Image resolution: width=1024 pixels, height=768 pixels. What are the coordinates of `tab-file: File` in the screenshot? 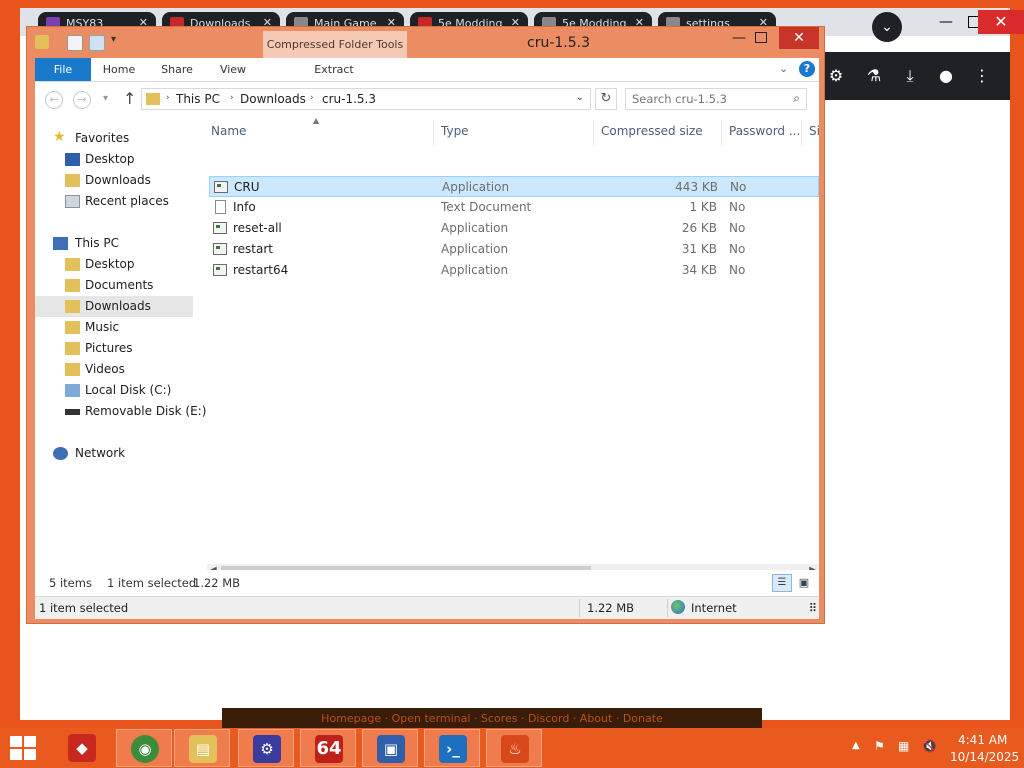 It's located at (63, 69).